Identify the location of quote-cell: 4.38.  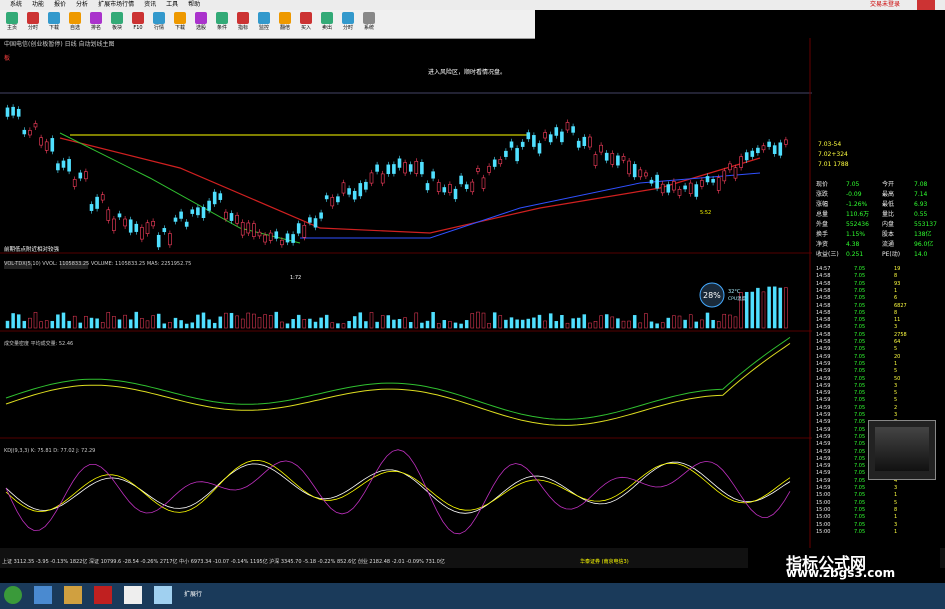
(853, 244).